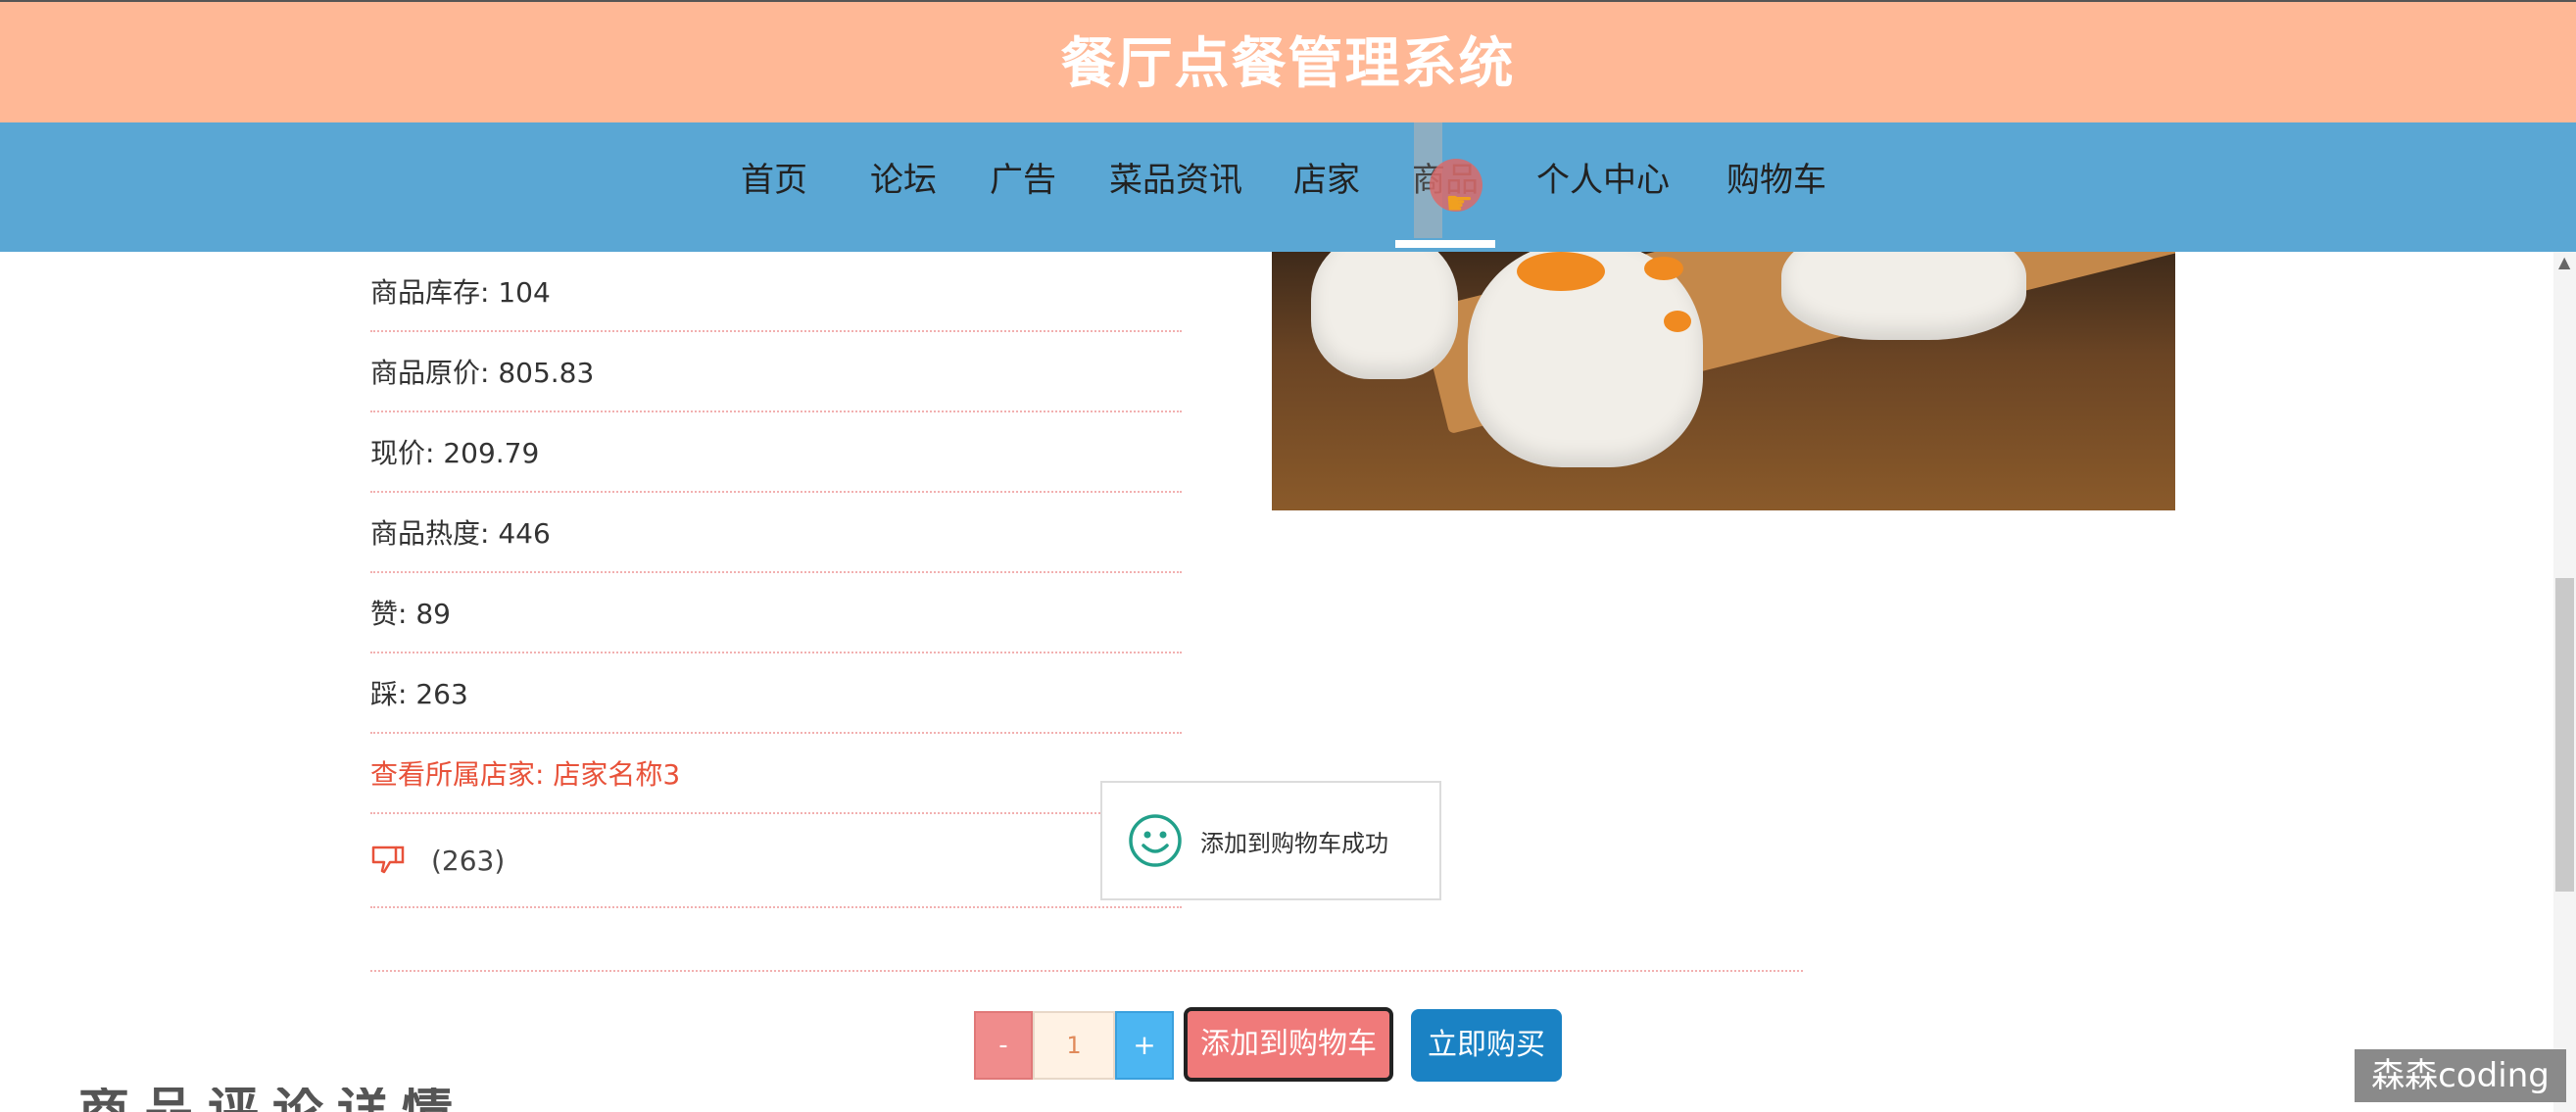 The image size is (2576, 1112). What do you see at coordinates (1326, 187) in the screenshot?
I see `nav-item-shops: 店家` at bounding box center [1326, 187].